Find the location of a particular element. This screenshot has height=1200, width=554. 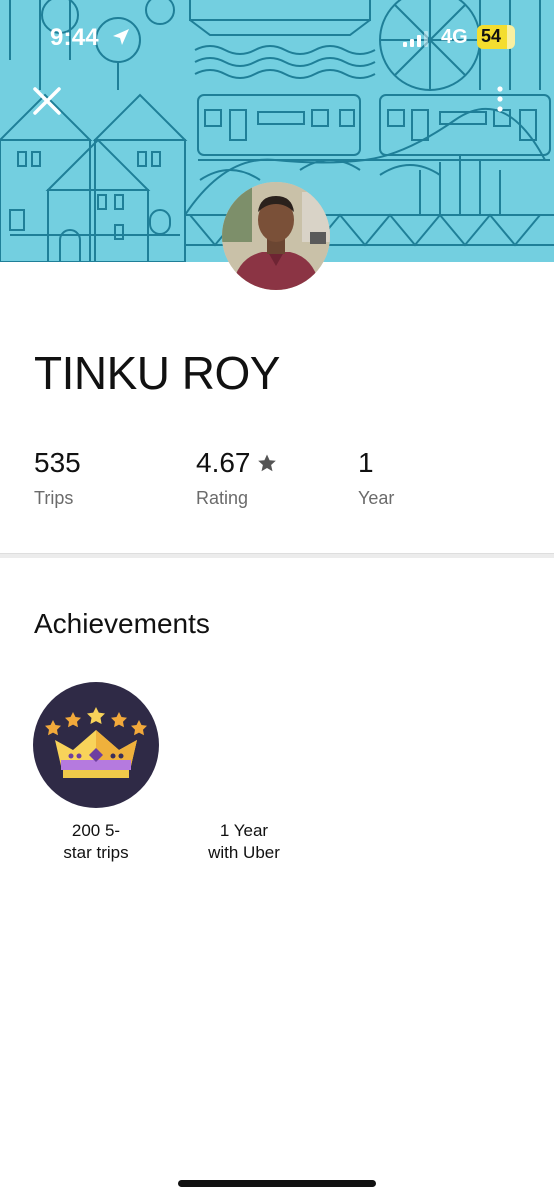

avatar is located at coordinates (276, 236).